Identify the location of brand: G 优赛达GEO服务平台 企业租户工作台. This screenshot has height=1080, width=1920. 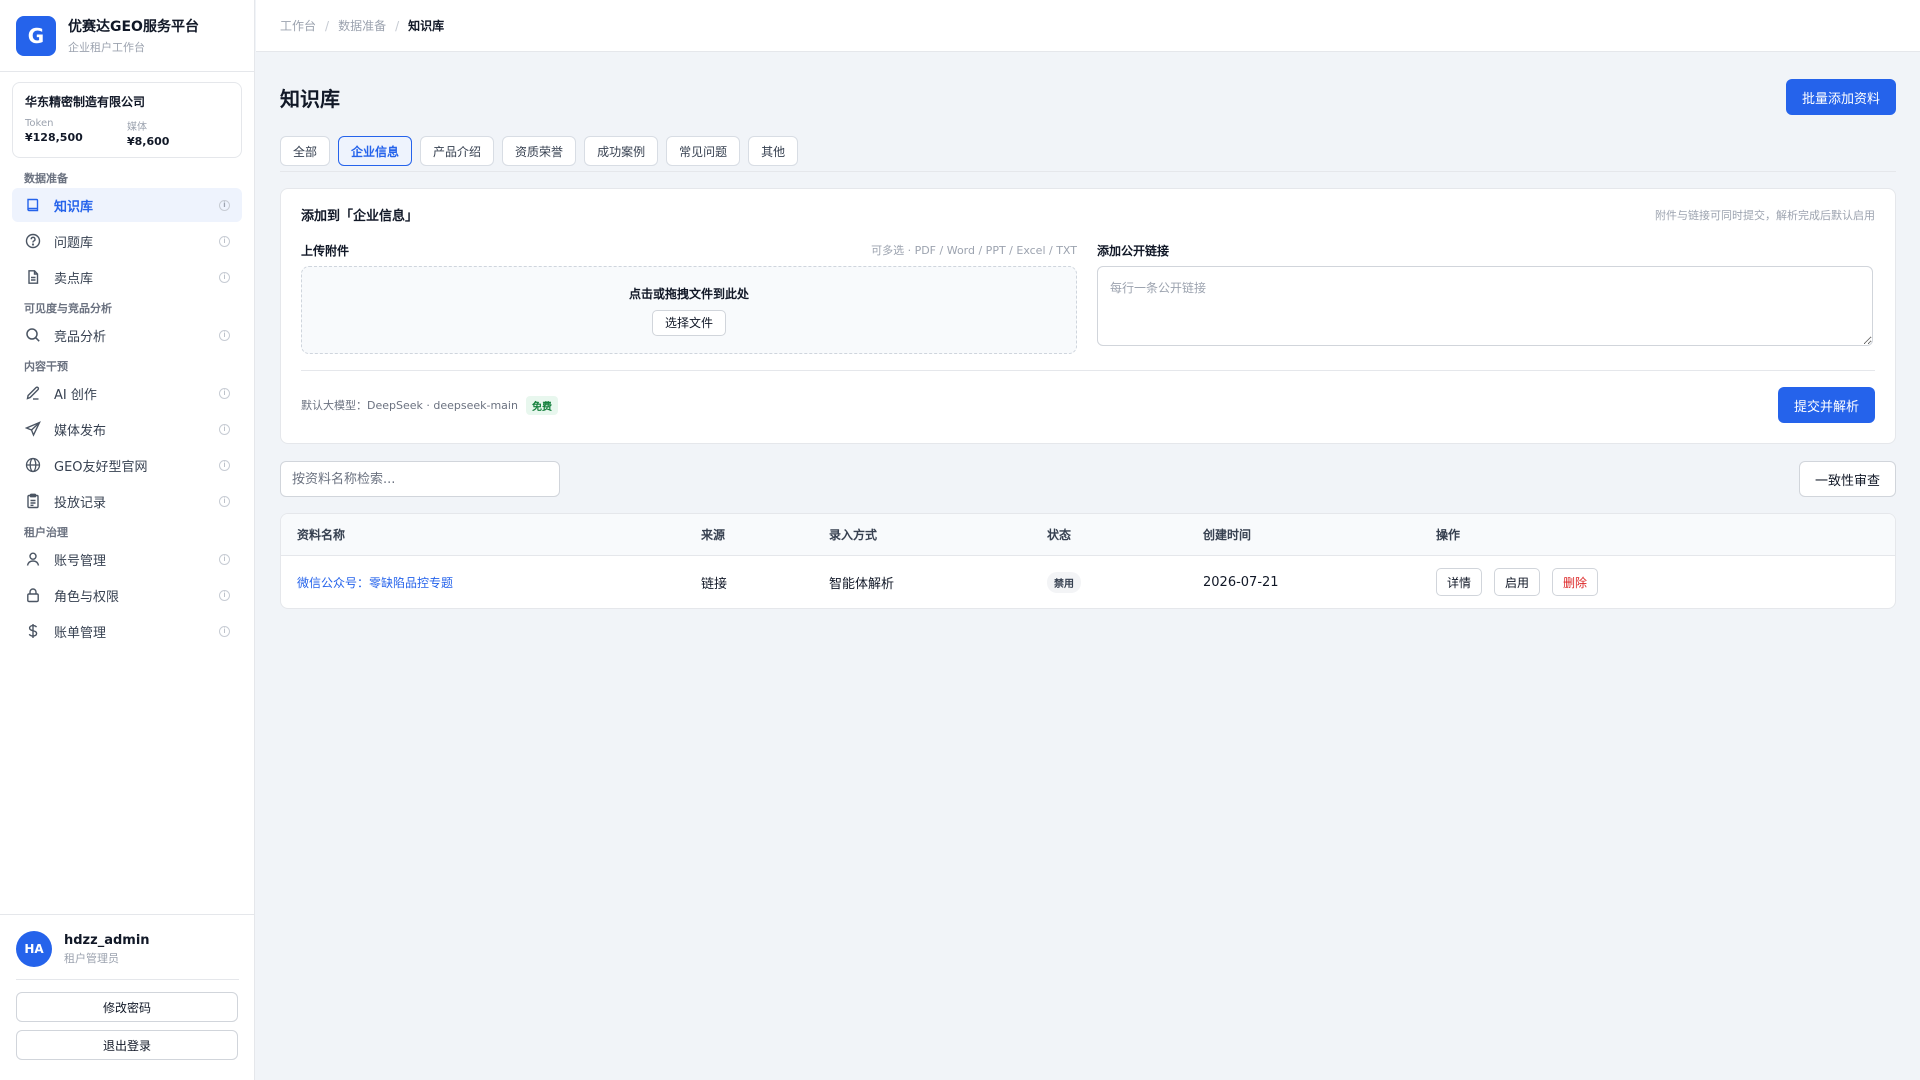
(127, 36).